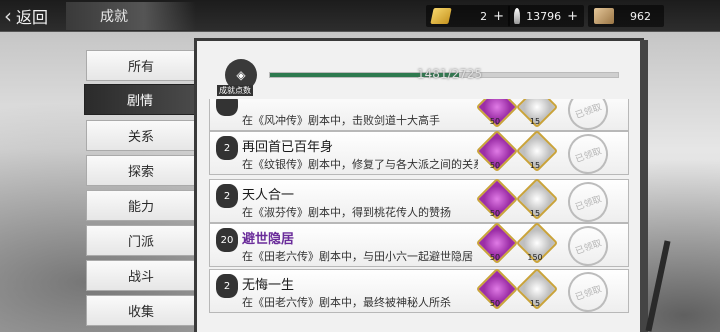 Image resolution: width=720 pixels, height=332 pixels. I want to click on achievement-name: 无悔一生, so click(268, 285).